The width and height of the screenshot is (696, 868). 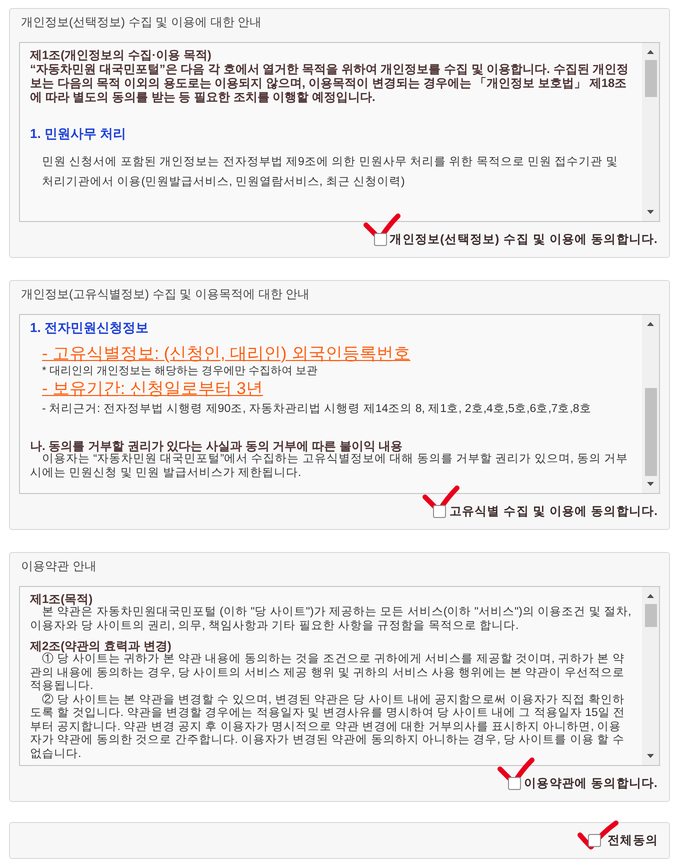 I want to click on list-heading: 1. 전자민원신청정보, so click(x=90, y=328).